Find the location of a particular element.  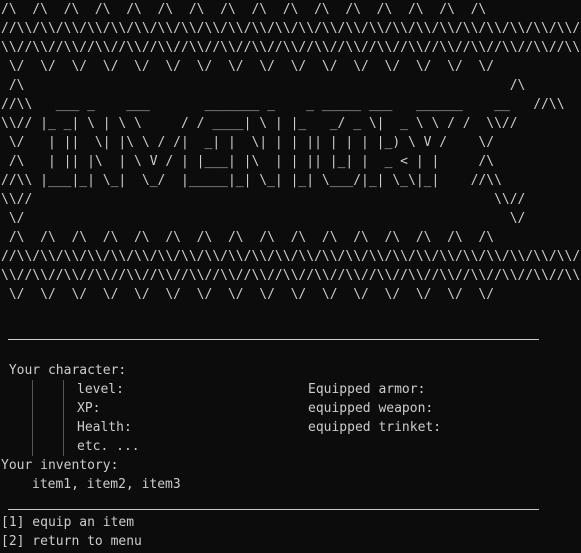

inventory-heading: Your inventory: is located at coordinates (60, 465).